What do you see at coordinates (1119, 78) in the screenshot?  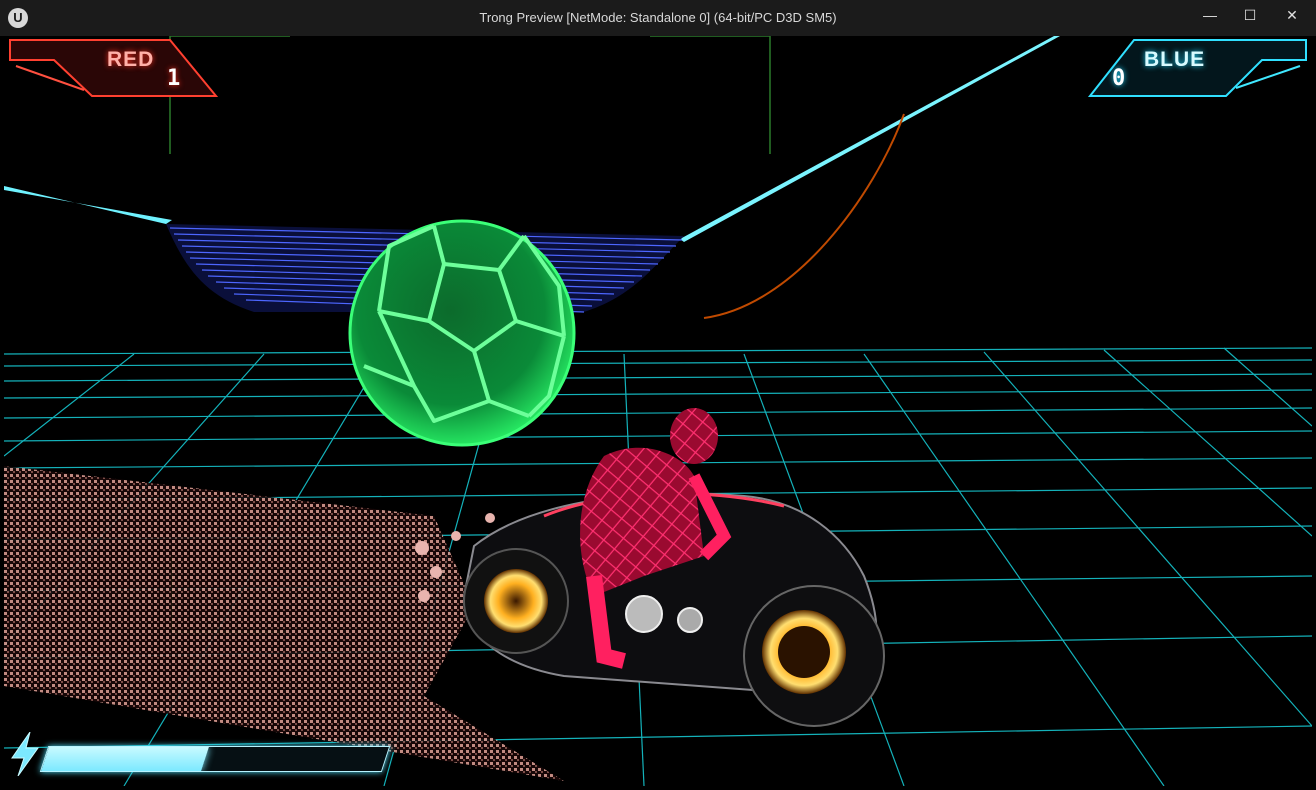 I see `blue-team-score: 0` at bounding box center [1119, 78].